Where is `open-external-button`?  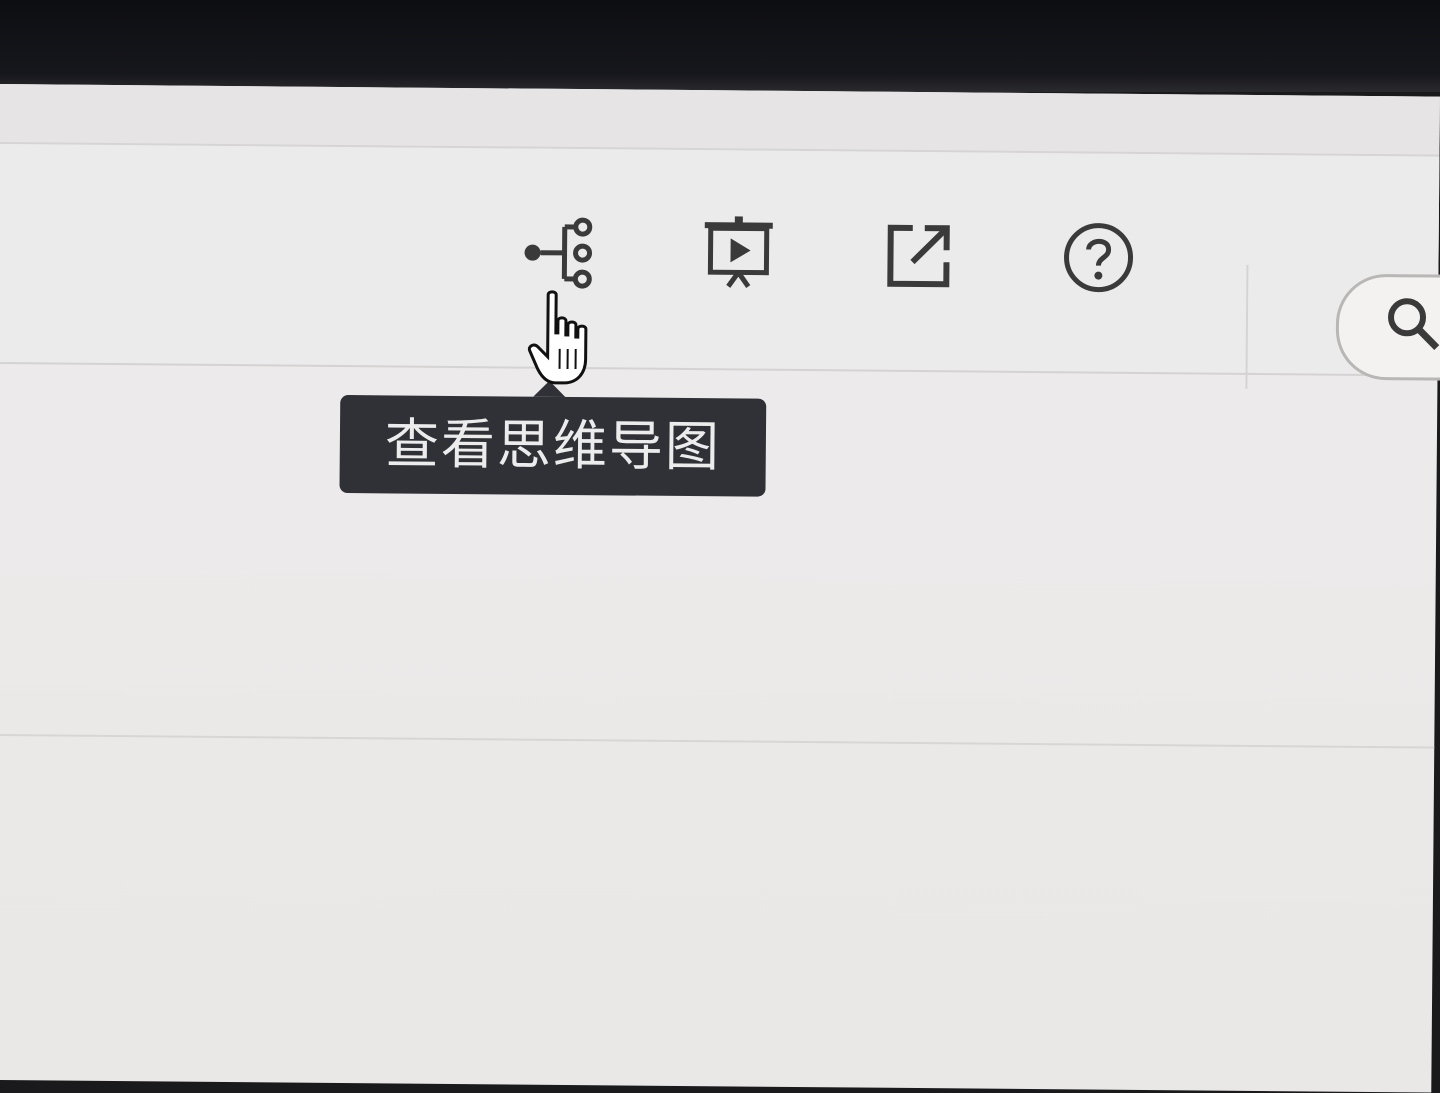 open-external-button is located at coordinates (918, 256).